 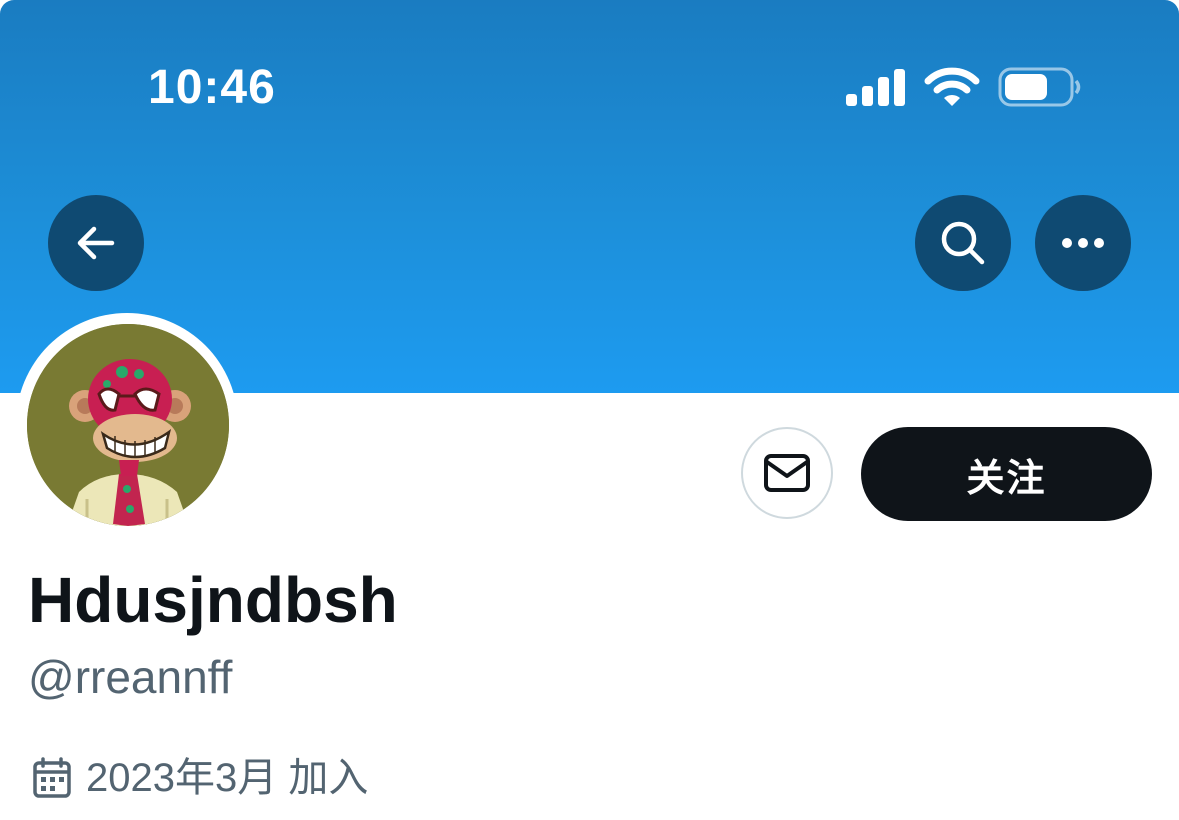 I want to click on back-button, so click(x=96, y=243).